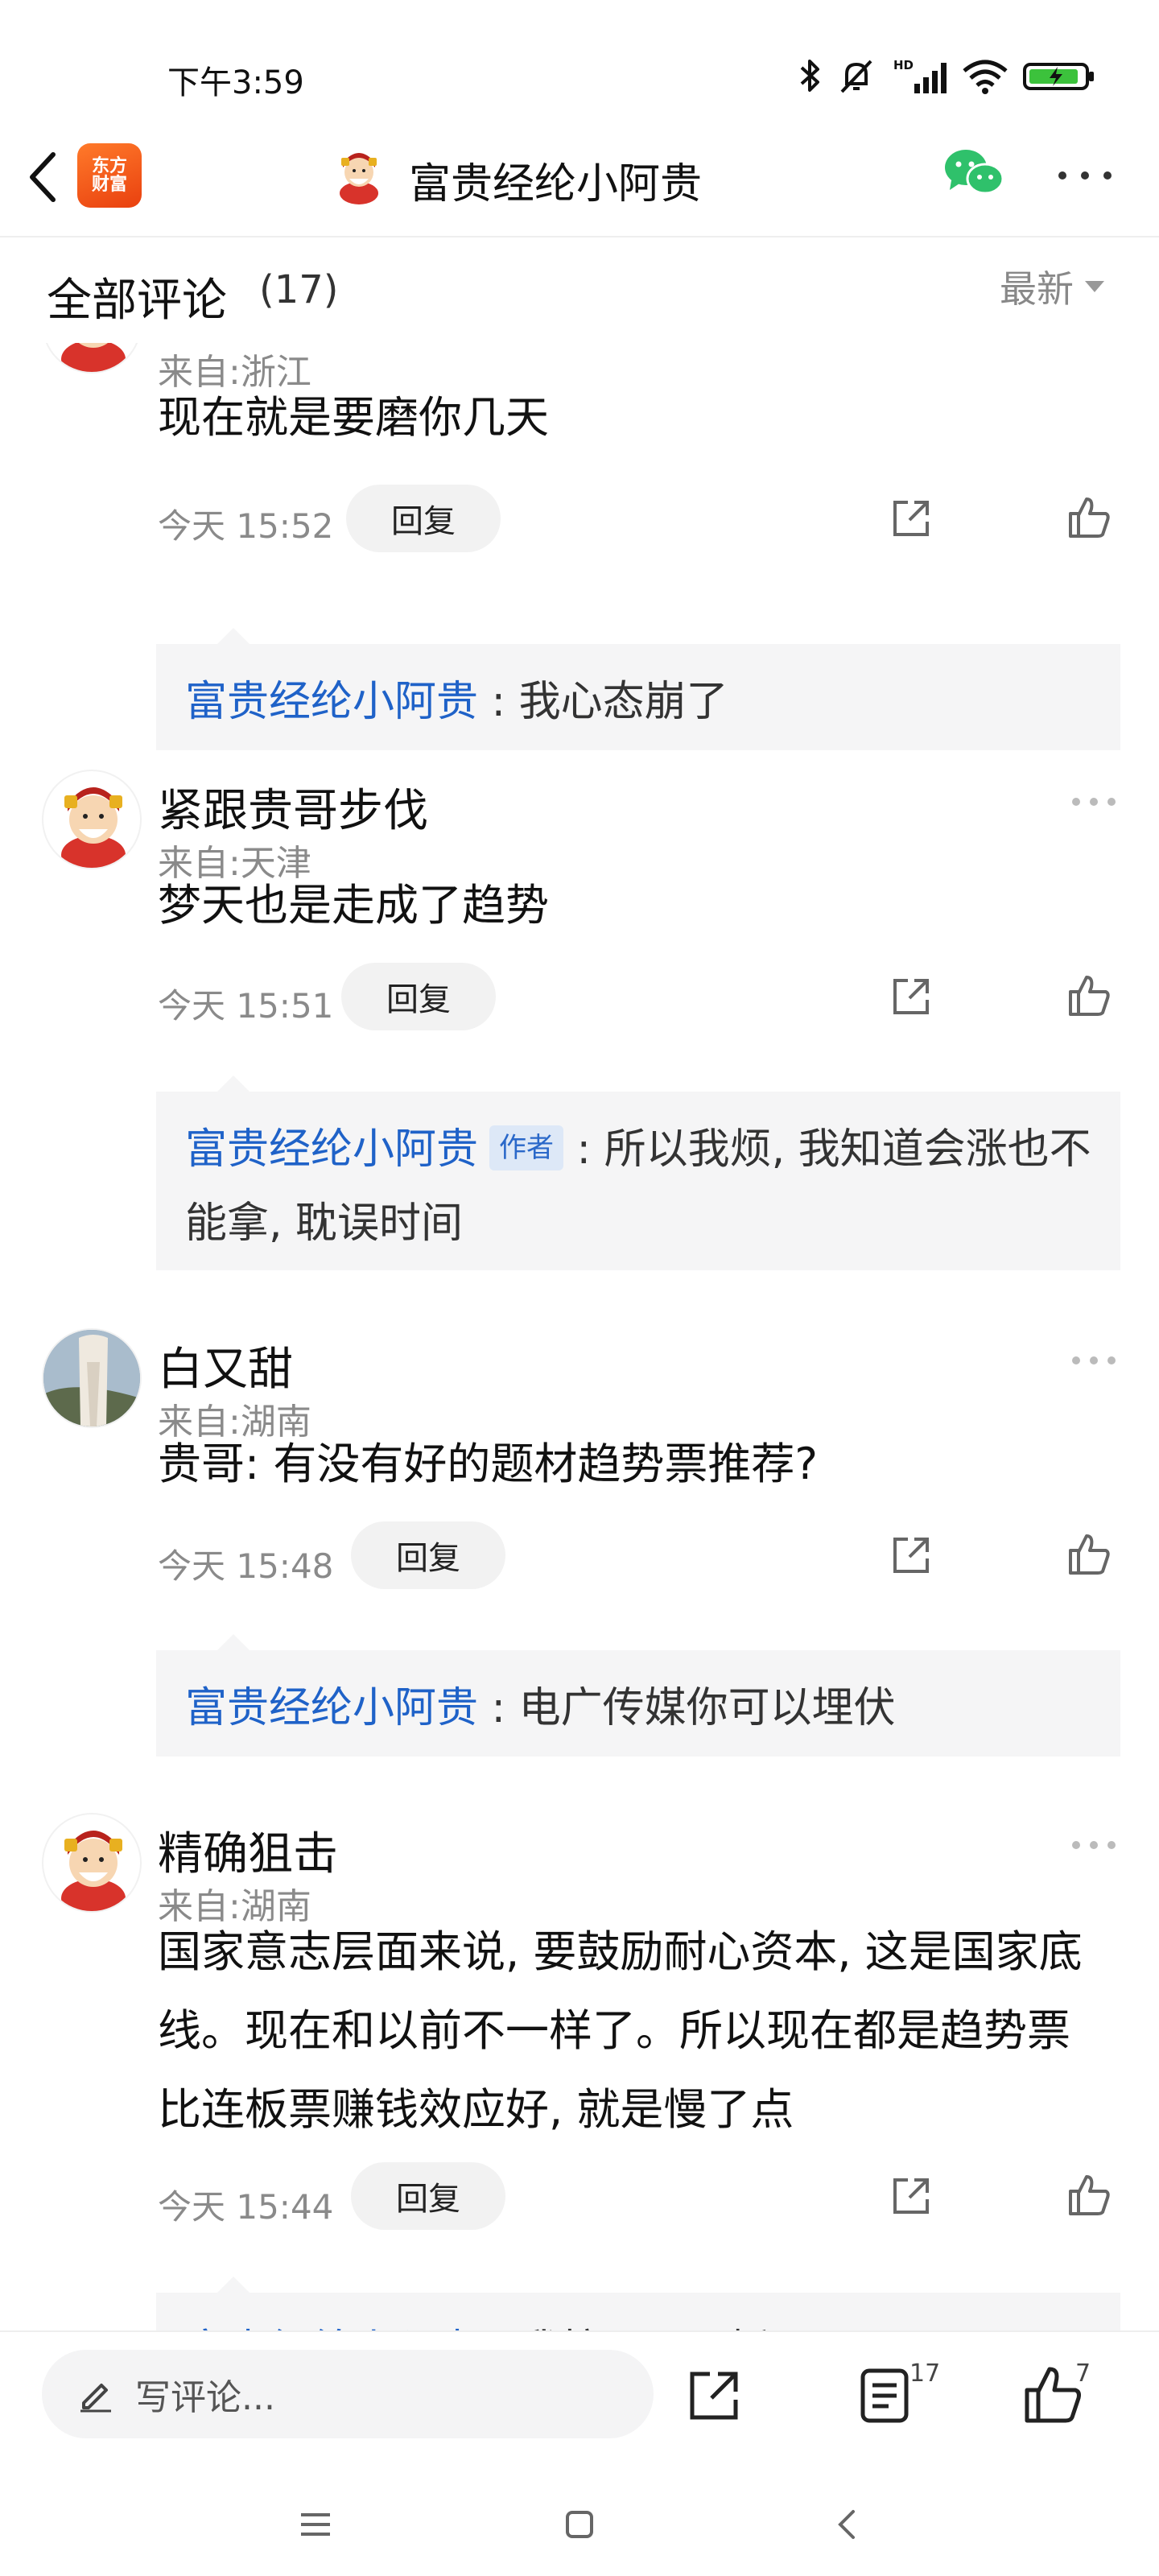  Describe the element at coordinates (246, 526) in the screenshot. I see `comment-time: 今天 15:52` at that location.